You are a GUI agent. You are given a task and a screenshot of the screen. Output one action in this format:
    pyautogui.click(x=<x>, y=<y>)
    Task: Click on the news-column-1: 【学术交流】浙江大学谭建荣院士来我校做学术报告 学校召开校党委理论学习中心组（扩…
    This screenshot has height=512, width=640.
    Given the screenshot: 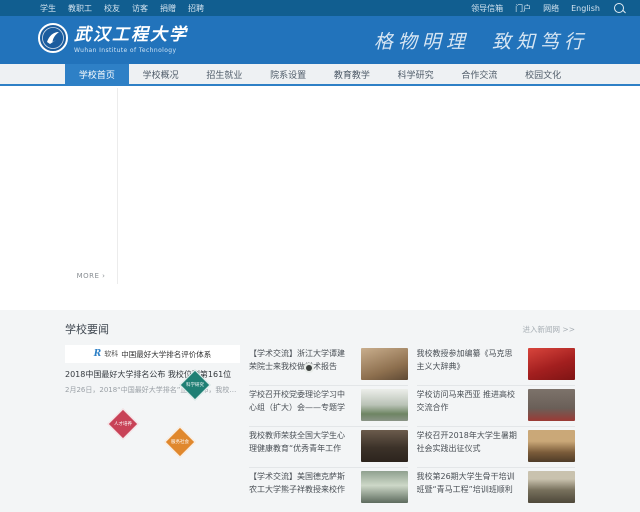 What is the action you would take?
    pyautogui.click(x=328, y=427)
    